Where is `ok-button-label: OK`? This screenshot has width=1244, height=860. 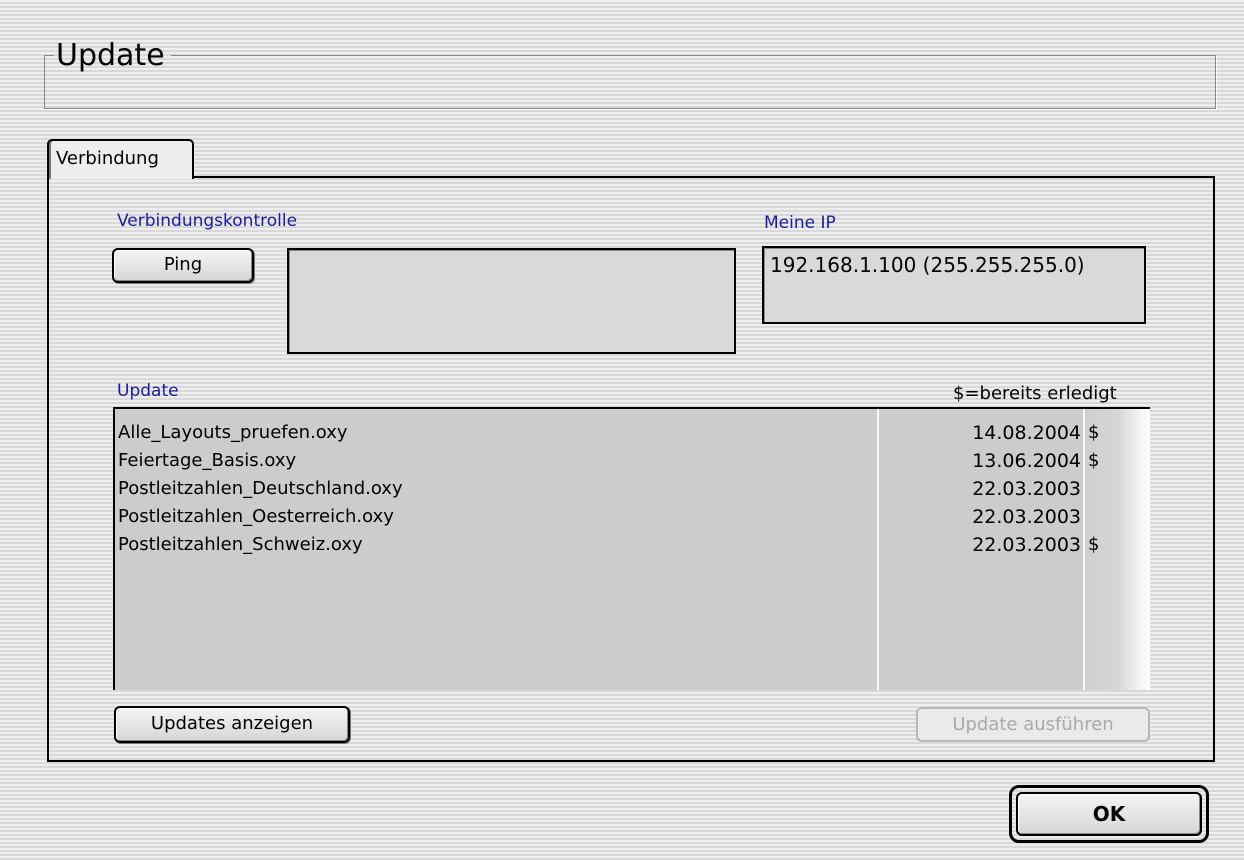 ok-button-label: OK is located at coordinates (1109, 814).